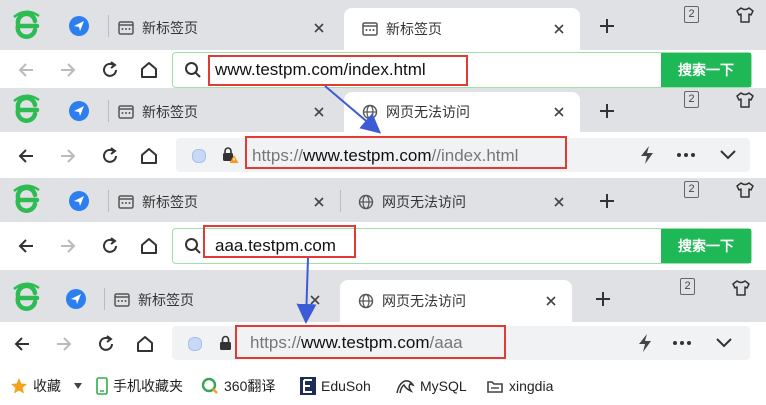 This screenshot has width=766, height=405. Describe the element at coordinates (462, 29) in the screenshot. I see `tab-new-tab-active: 新标签页` at that location.